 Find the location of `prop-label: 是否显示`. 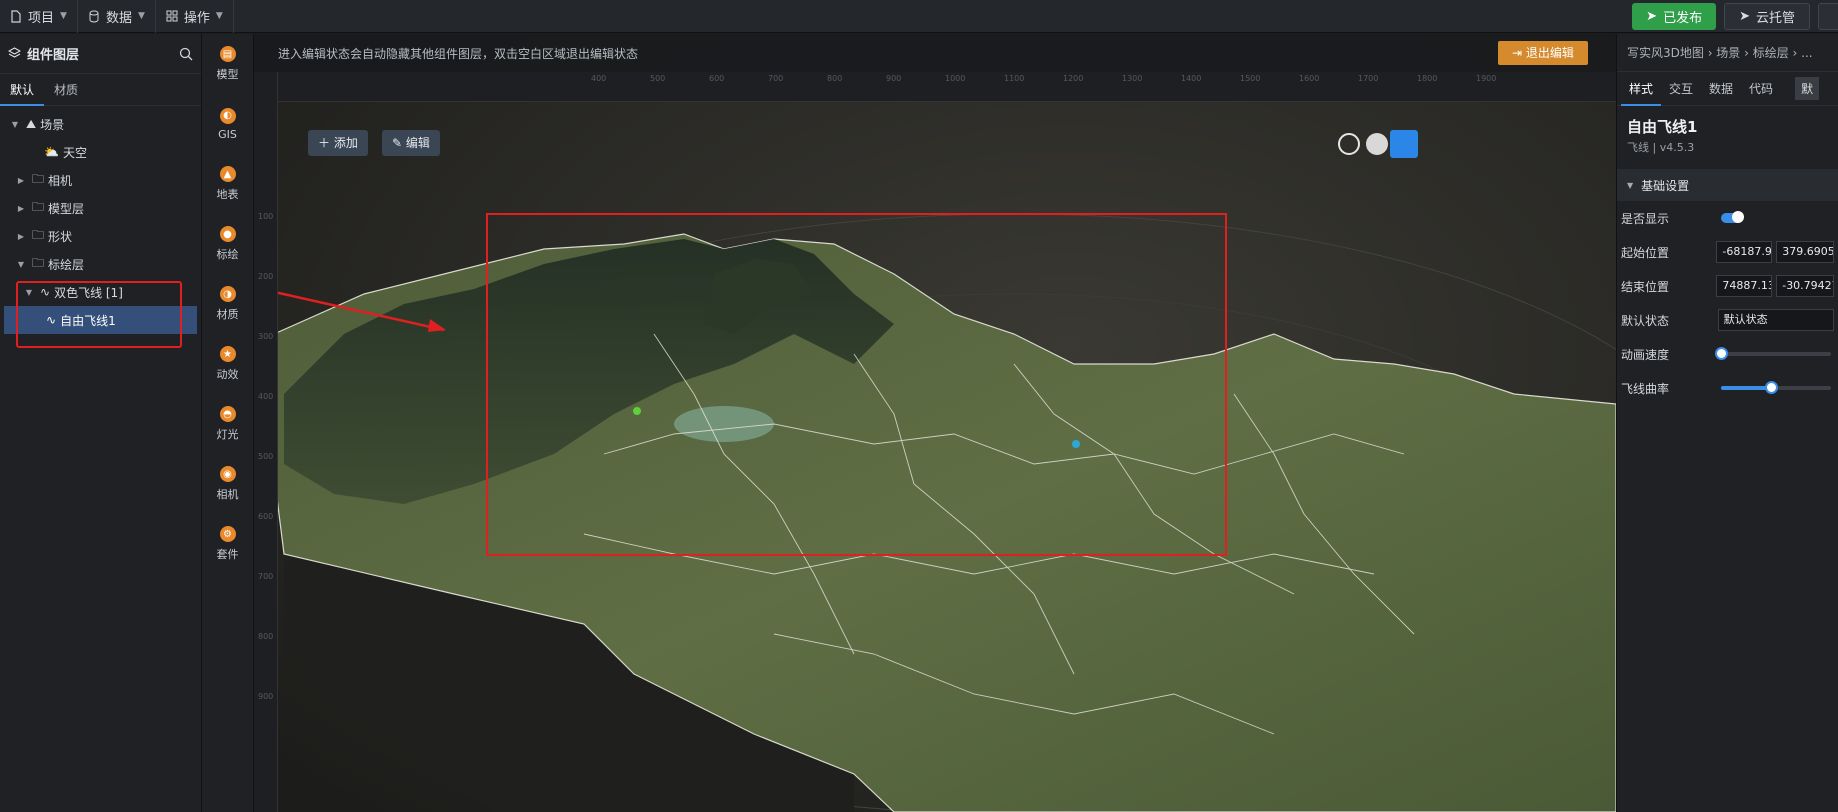

prop-label: 是否显示 is located at coordinates (1645, 218).